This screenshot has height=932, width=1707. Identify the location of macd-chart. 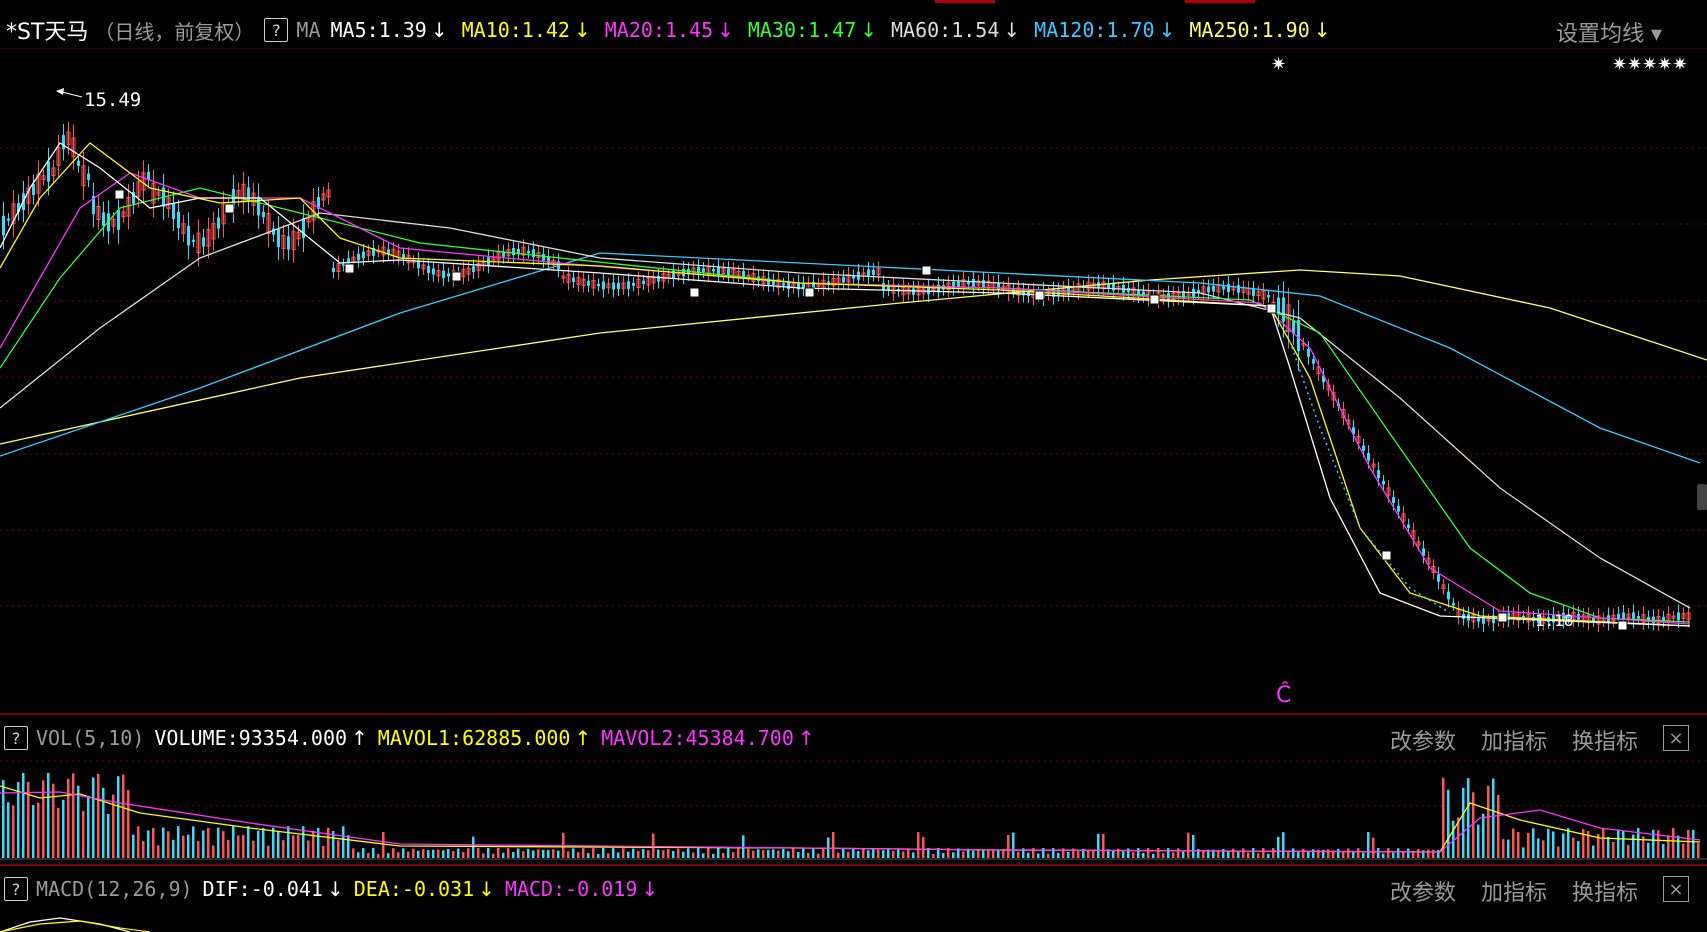
(853, 920).